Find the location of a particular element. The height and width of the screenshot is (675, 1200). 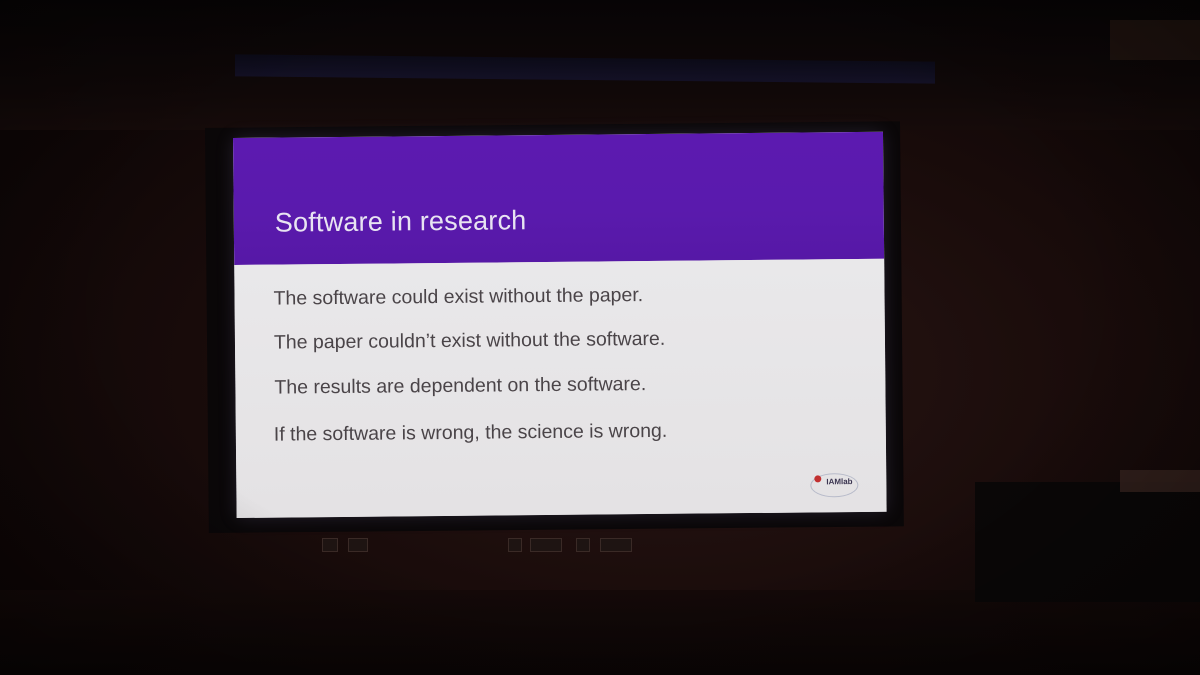

logo-dot is located at coordinates (818, 479).